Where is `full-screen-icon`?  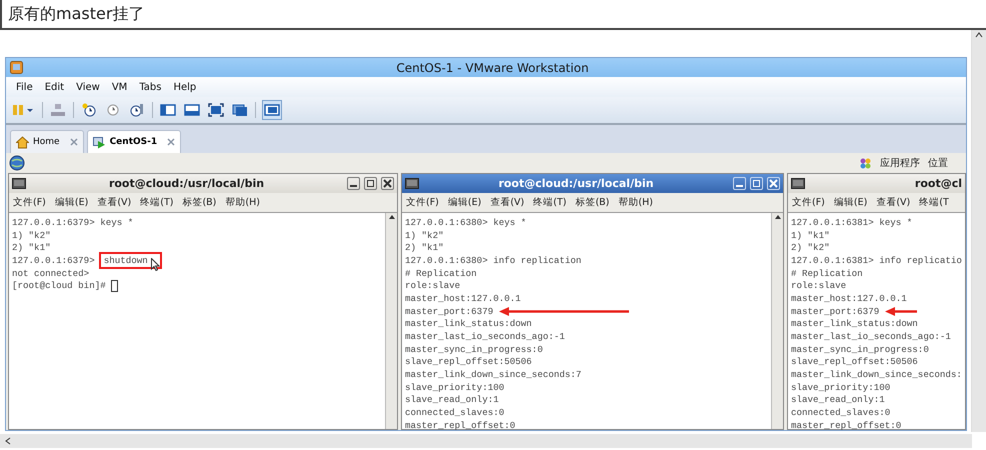
full-screen-icon is located at coordinates (216, 110).